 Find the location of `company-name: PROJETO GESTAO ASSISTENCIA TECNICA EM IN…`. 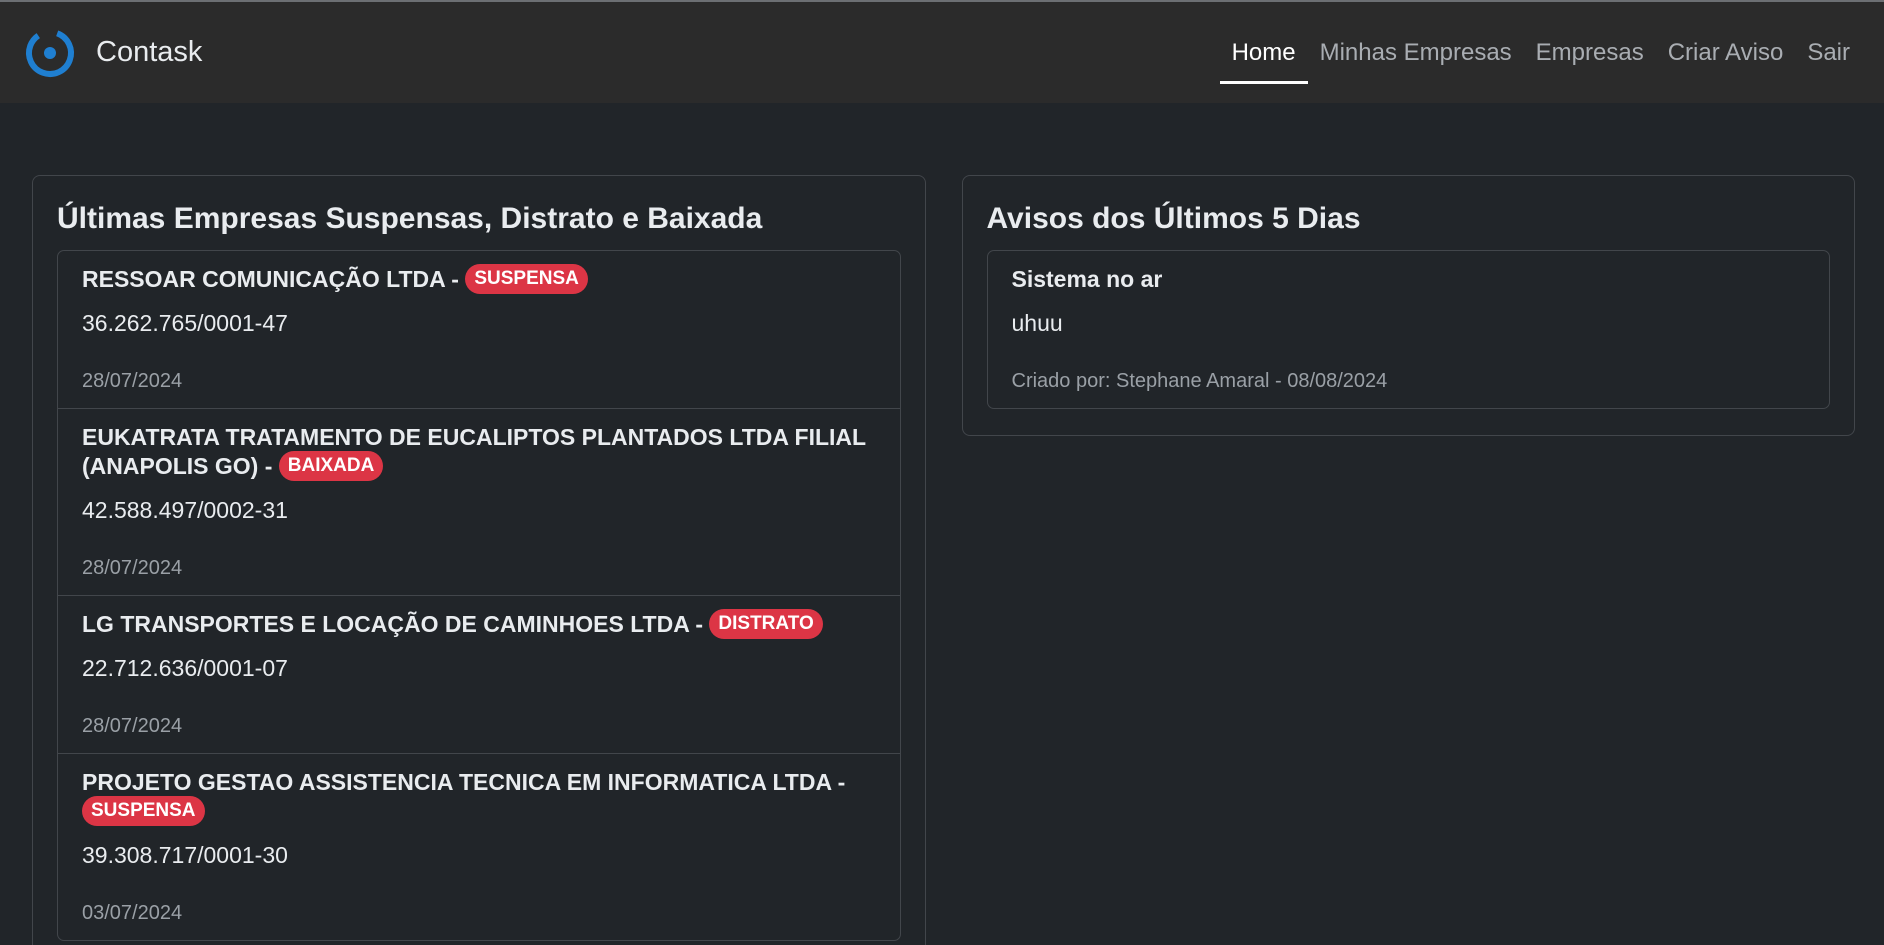

company-name: PROJETO GESTAO ASSISTENCIA TECNICA EM IN… is located at coordinates (464, 781).